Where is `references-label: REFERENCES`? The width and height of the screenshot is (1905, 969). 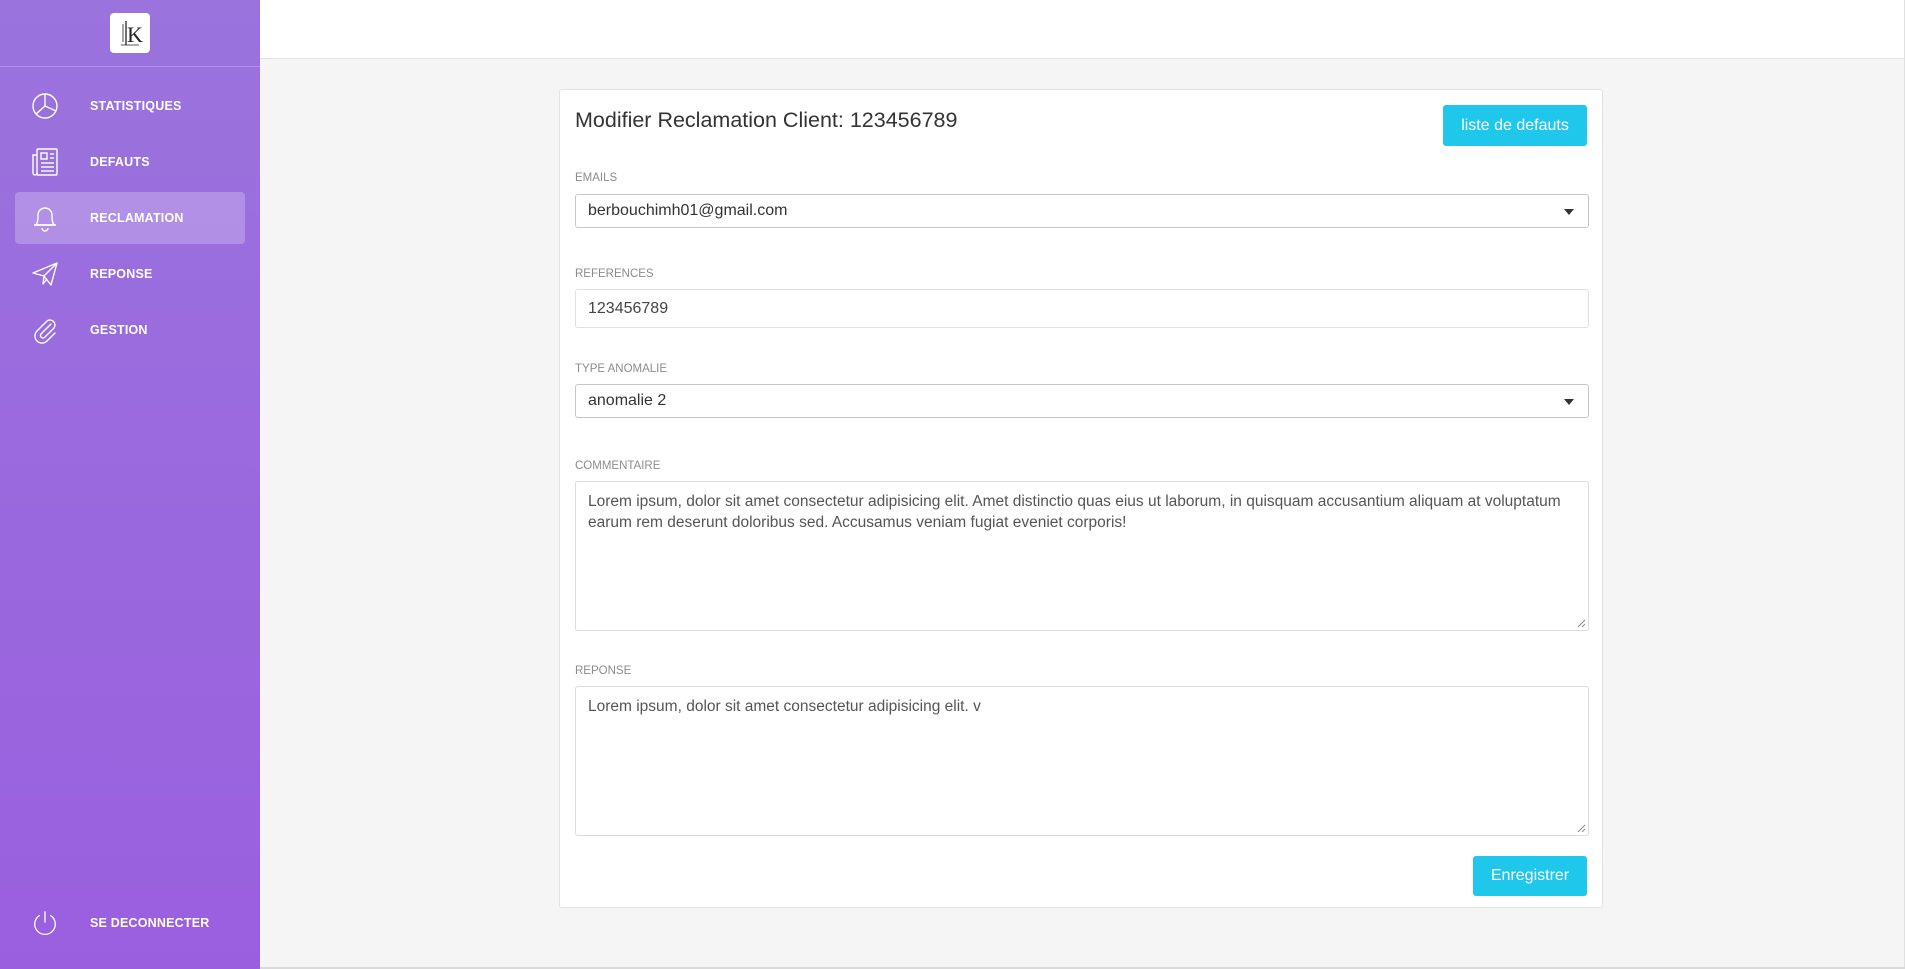
references-label: REFERENCES is located at coordinates (614, 274).